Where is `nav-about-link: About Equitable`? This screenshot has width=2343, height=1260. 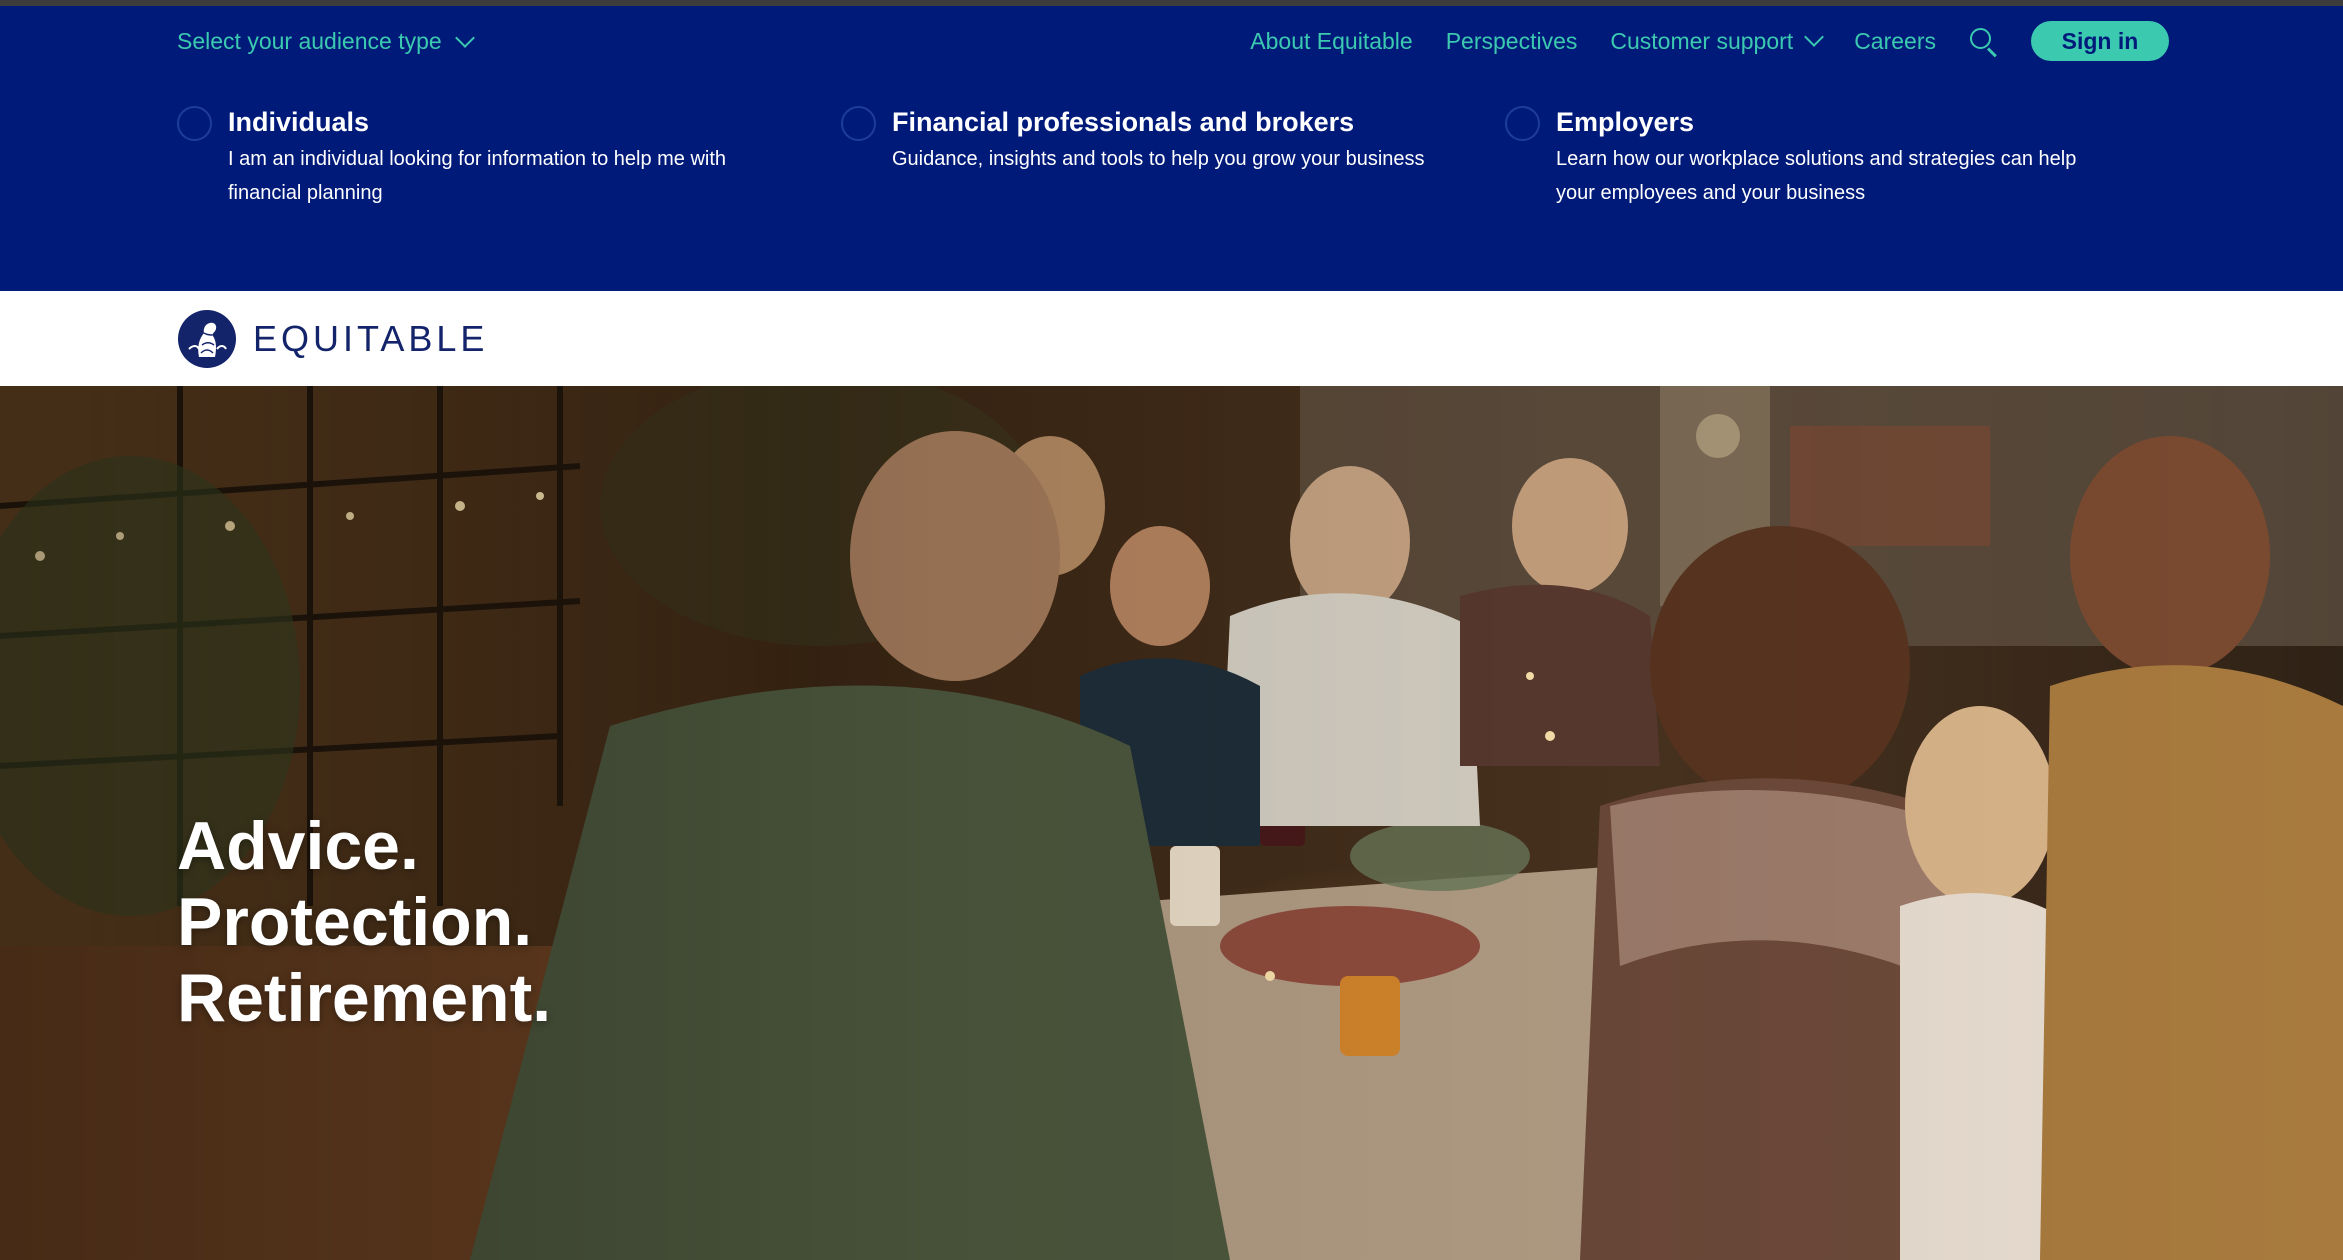 nav-about-link: About Equitable is located at coordinates (1331, 41).